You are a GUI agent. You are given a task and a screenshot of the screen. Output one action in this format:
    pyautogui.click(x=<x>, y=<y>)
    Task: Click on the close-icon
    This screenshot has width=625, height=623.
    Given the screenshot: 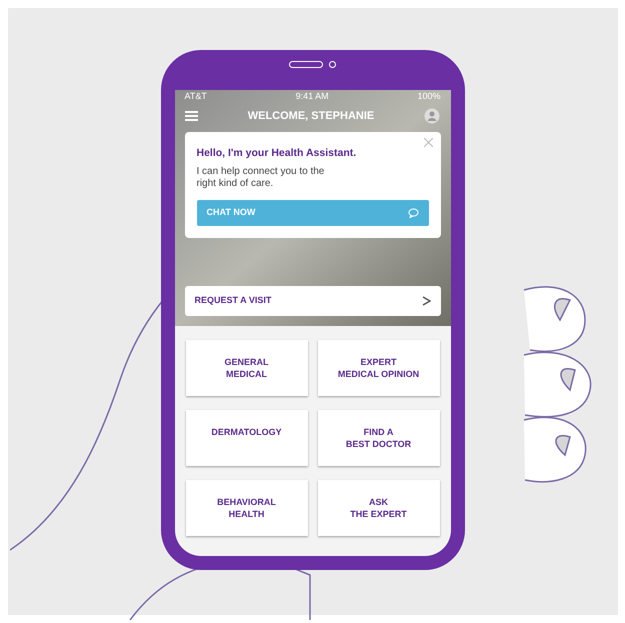 What is the action you would take?
    pyautogui.click(x=428, y=142)
    